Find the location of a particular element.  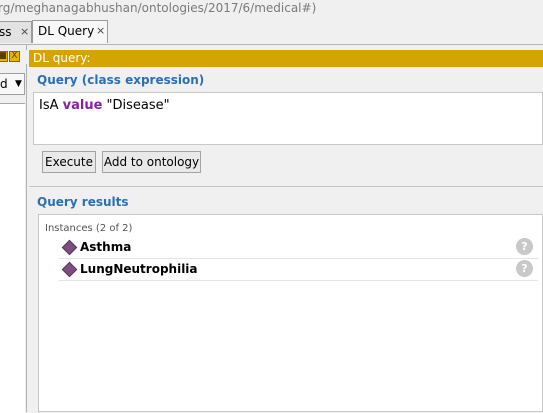

result-label: Asthma is located at coordinates (106, 247).